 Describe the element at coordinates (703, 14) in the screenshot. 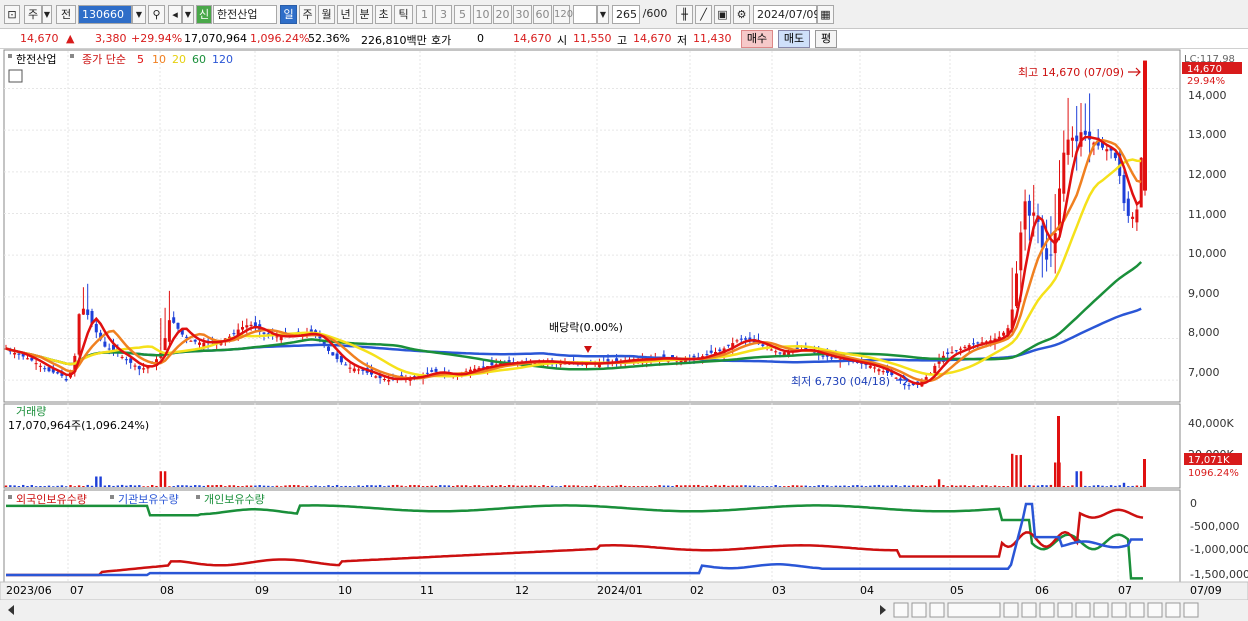

I see `line-tool-icon: ╱` at that location.